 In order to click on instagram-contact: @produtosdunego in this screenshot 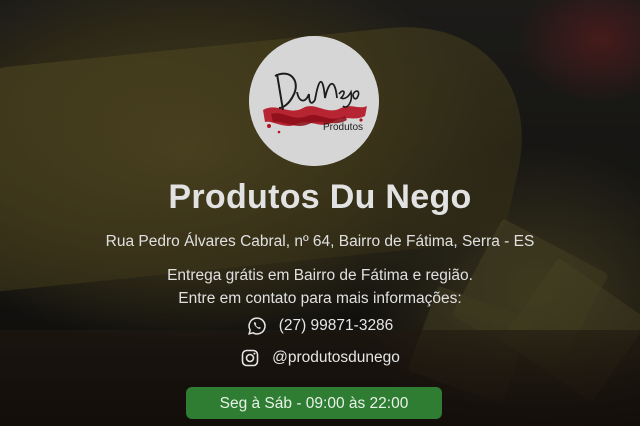, I will do `click(320, 358)`.